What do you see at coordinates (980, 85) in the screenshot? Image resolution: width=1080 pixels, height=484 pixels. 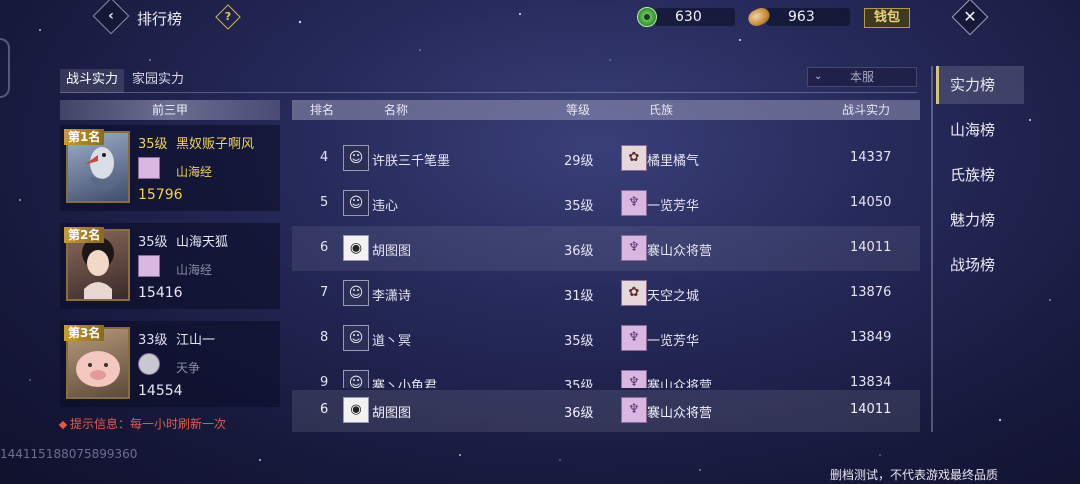 I see `side-tab-power: 实力榜` at bounding box center [980, 85].